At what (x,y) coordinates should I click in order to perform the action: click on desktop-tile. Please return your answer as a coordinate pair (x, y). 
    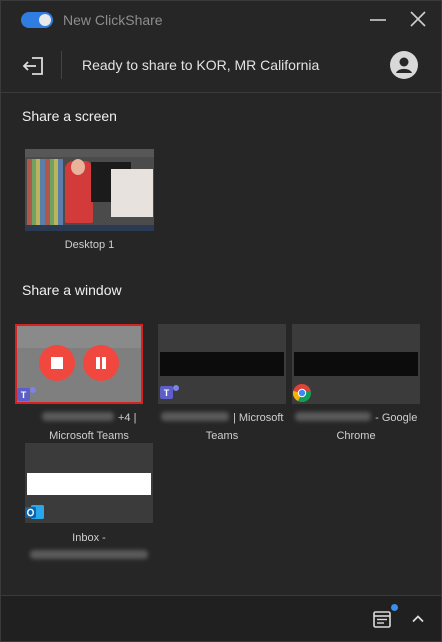
    Looking at the image, I should click on (89, 190).